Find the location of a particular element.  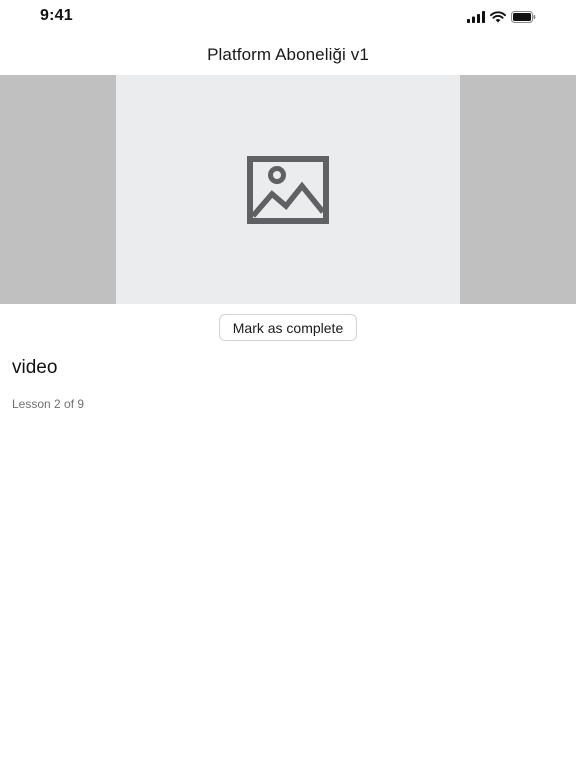

image-placeholder-icon is located at coordinates (288, 189).